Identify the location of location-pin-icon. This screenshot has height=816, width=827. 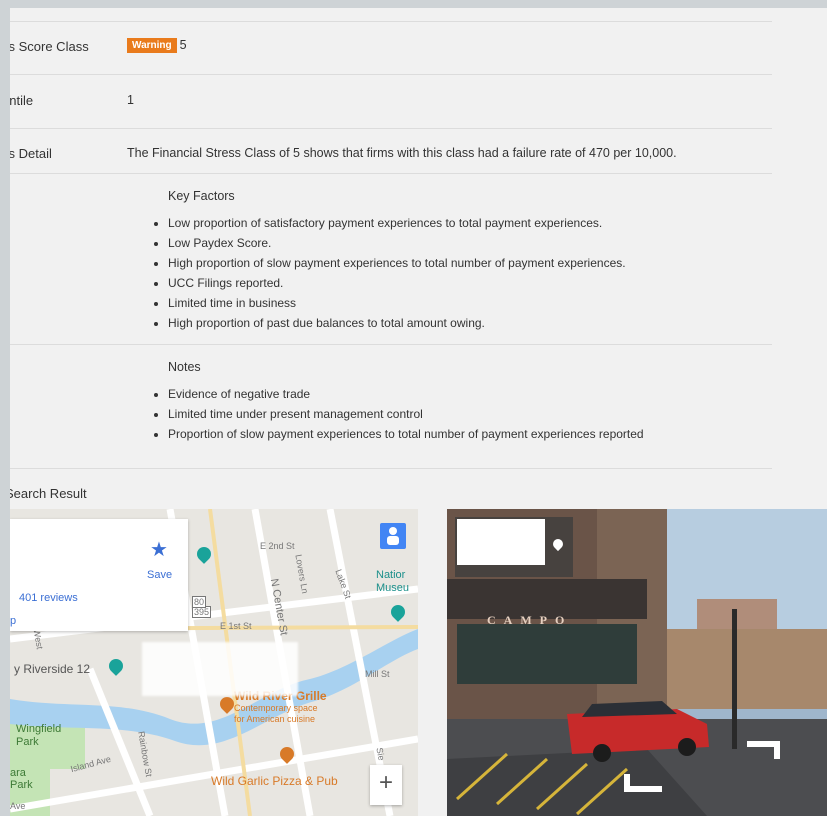
(558, 544).